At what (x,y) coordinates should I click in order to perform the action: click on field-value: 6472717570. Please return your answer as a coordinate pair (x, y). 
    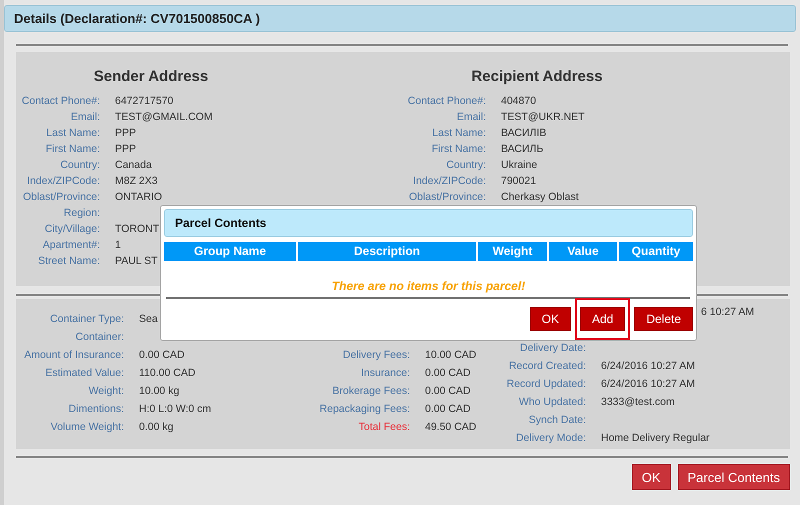
    Looking at the image, I should click on (144, 101).